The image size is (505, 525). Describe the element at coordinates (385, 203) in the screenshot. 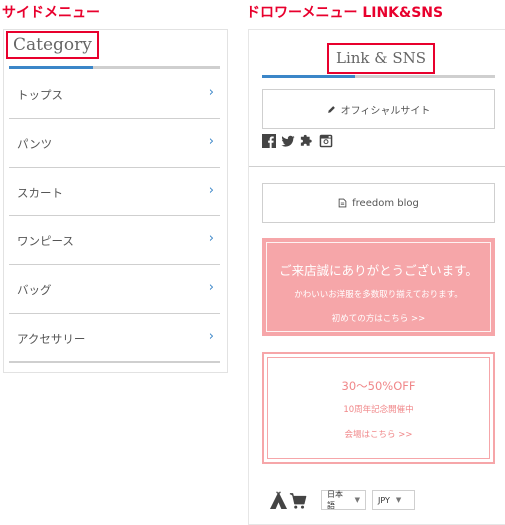

I see `blog-label: freedom blog` at that location.